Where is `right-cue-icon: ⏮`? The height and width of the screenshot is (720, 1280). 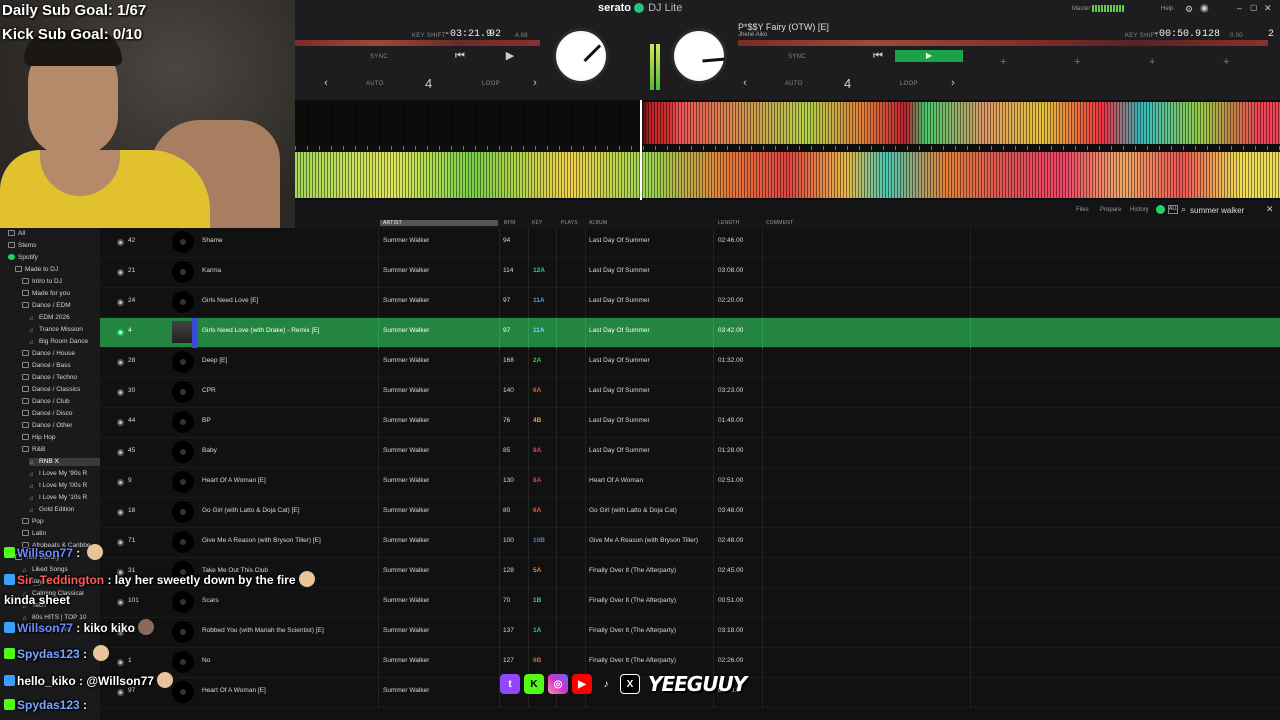 right-cue-icon: ⏮ is located at coordinates (878, 56).